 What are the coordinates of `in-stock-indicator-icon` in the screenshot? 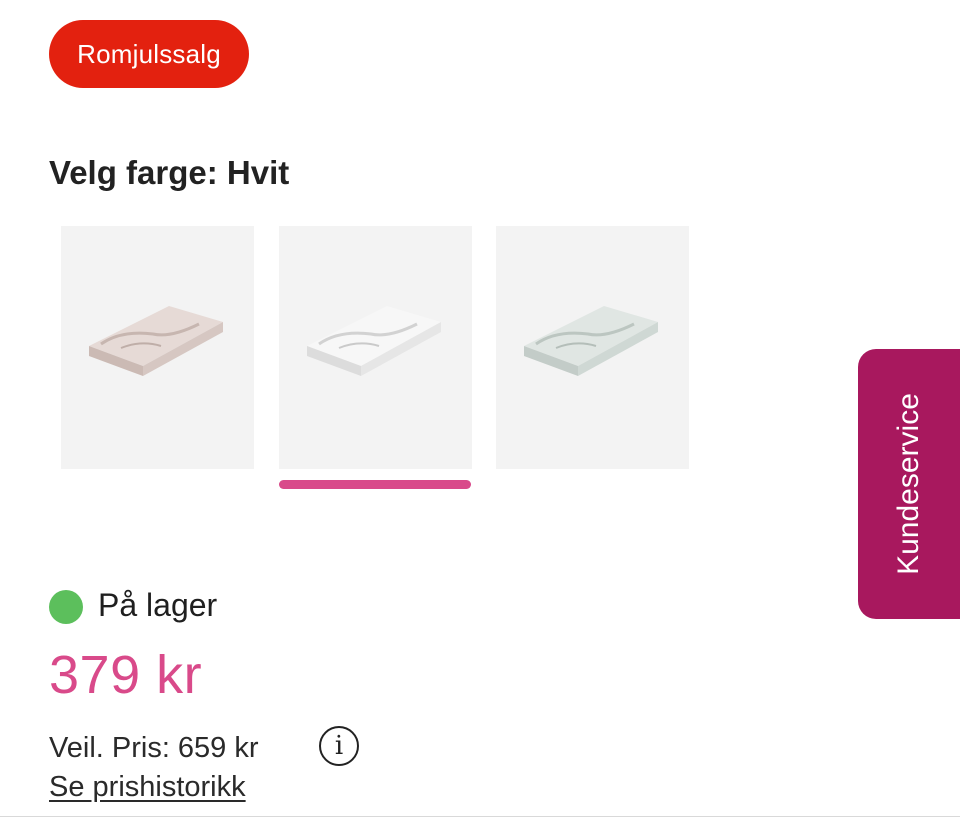 It's located at (66, 607).